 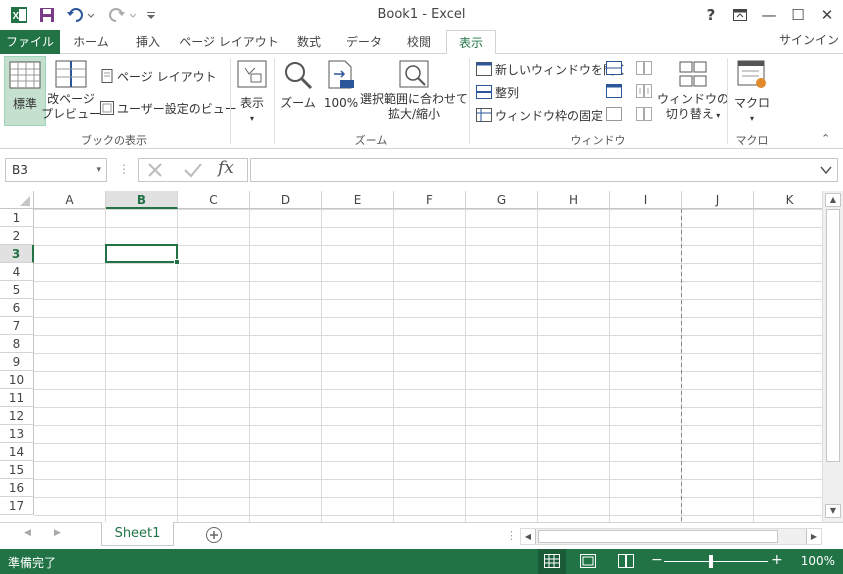 What do you see at coordinates (711, 15) in the screenshot?
I see `help-button: ?` at bounding box center [711, 15].